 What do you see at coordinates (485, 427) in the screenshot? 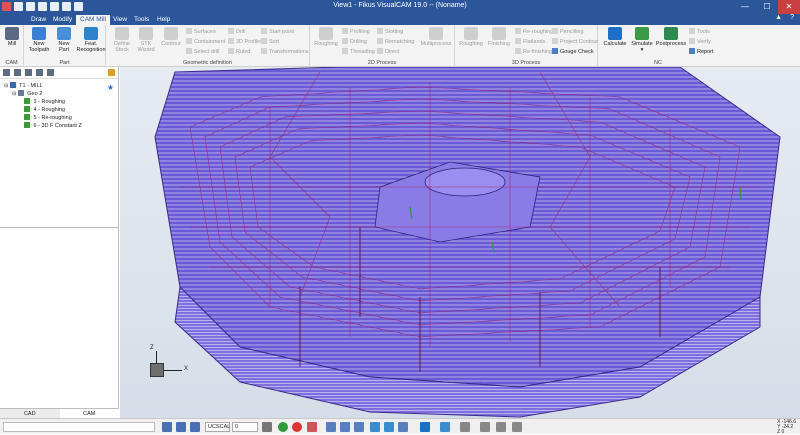
I see `circle-snap-icon` at bounding box center [485, 427].